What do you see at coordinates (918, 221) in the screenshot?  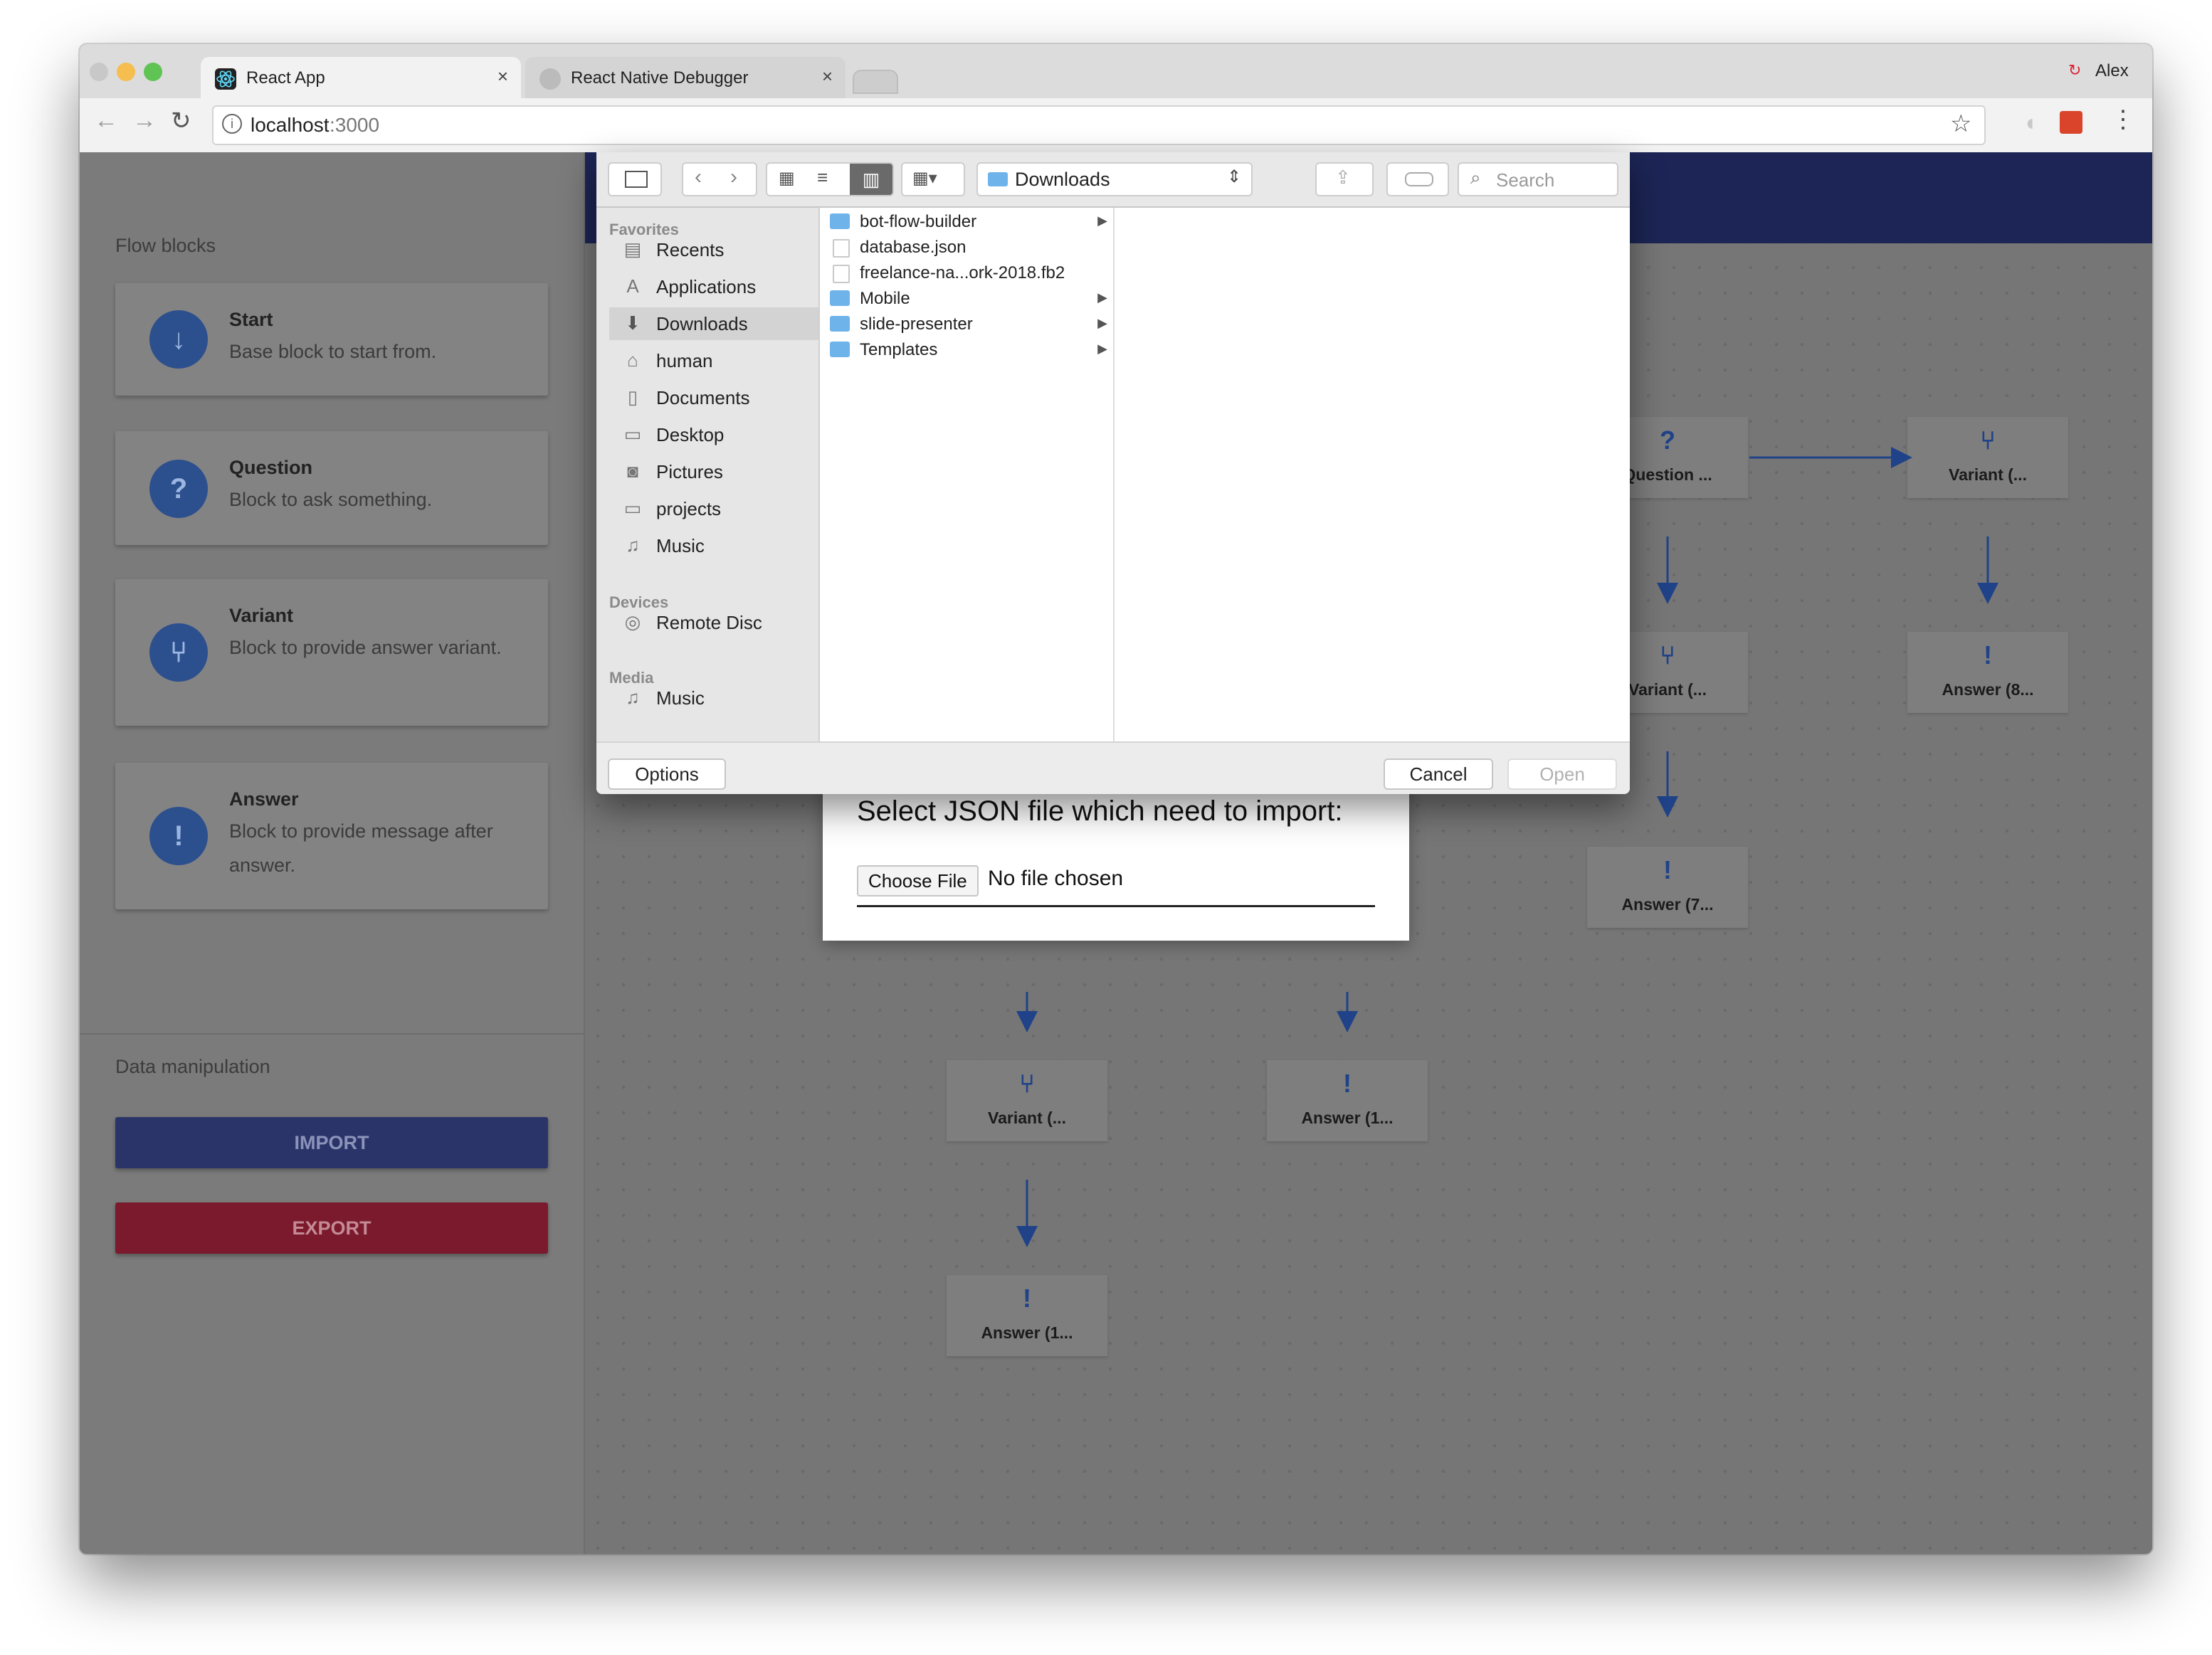 I see `file-name: bot-flow-builder` at bounding box center [918, 221].